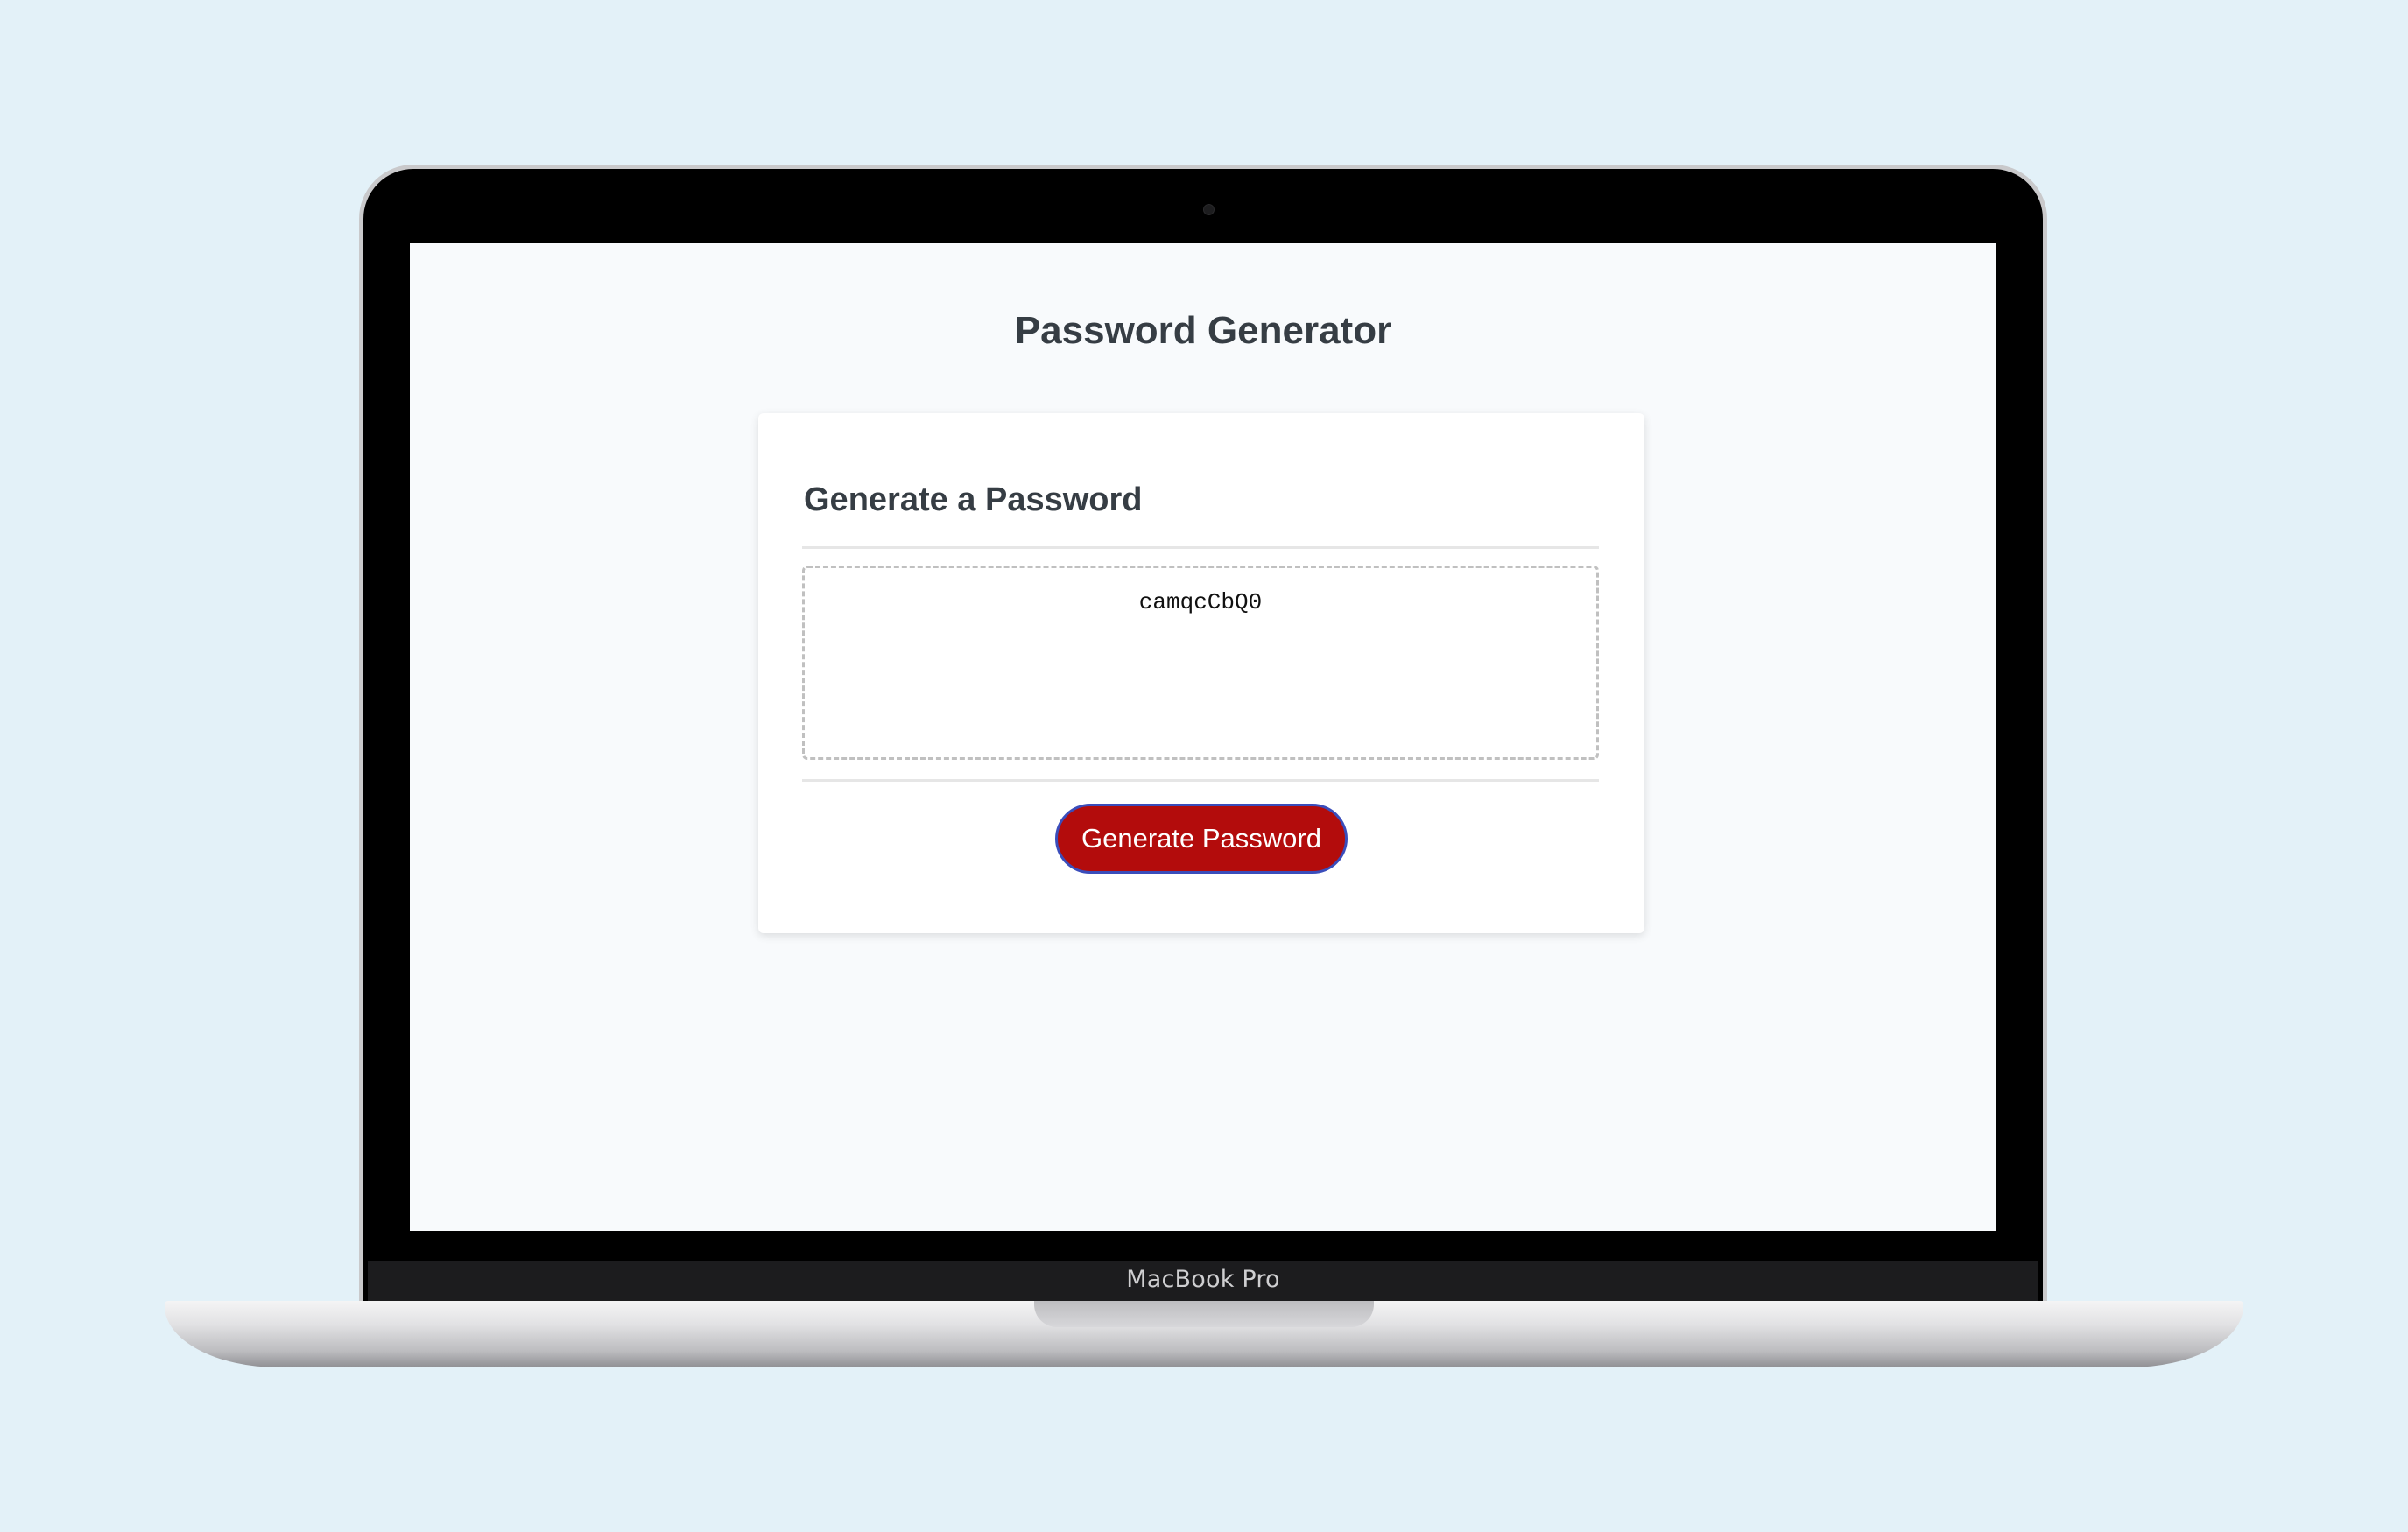  What do you see at coordinates (1204, 1314) in the screenshot?
I see `laptop-notch` at bounding box center [1204, 1314].